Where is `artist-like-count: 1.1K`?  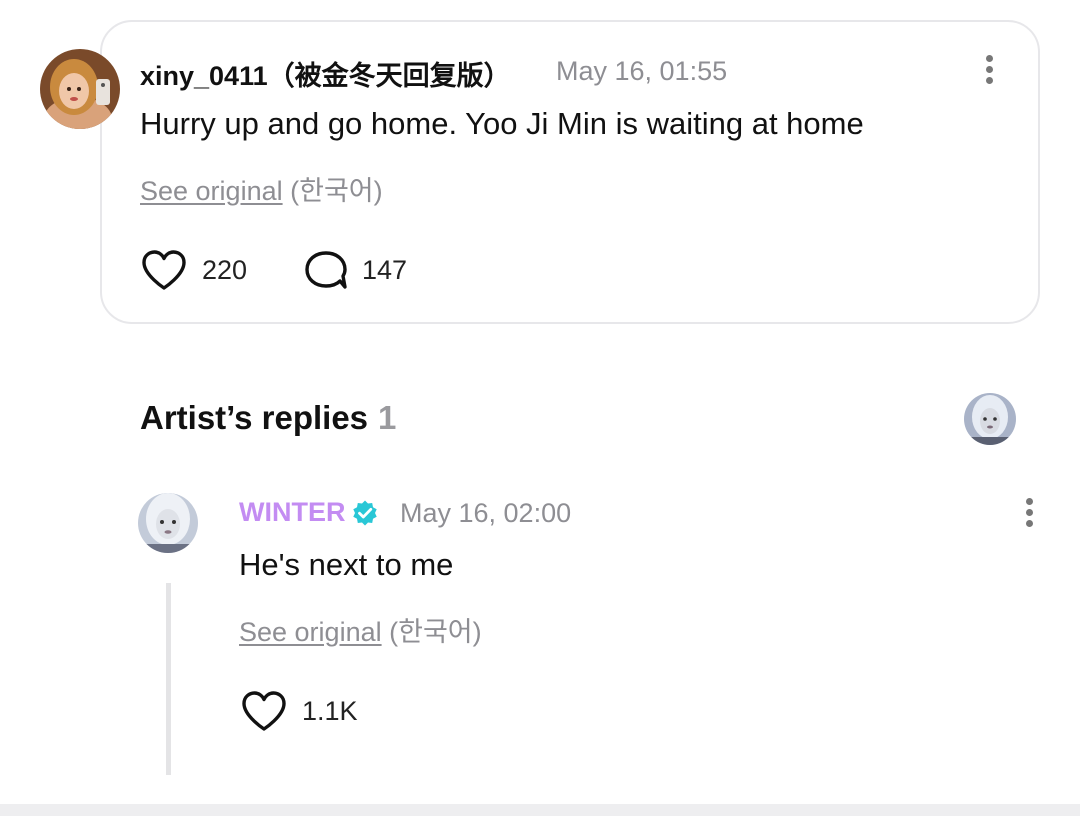 artist-like-count: 1.1K is located at coordinates (330, 710).